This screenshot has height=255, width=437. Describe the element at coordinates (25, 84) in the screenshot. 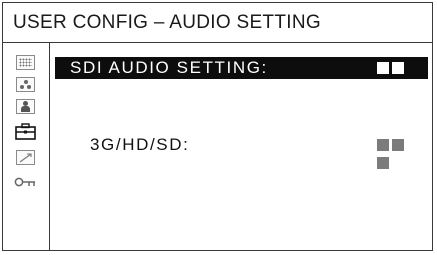

I see `camera-dots-icon` at that location.